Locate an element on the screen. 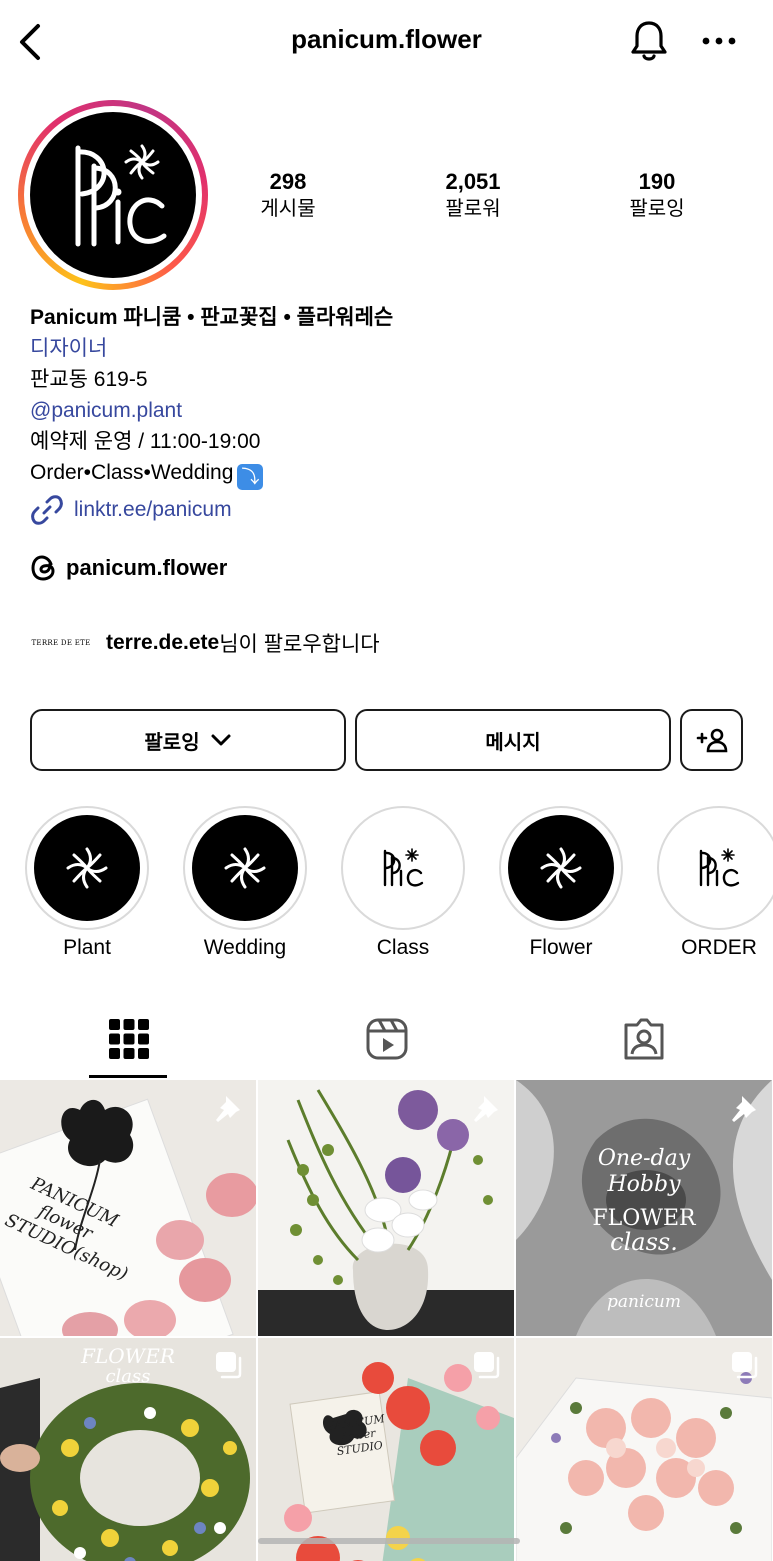  threads-profile-link: panicum.flower is located at coordinates (128, 568).